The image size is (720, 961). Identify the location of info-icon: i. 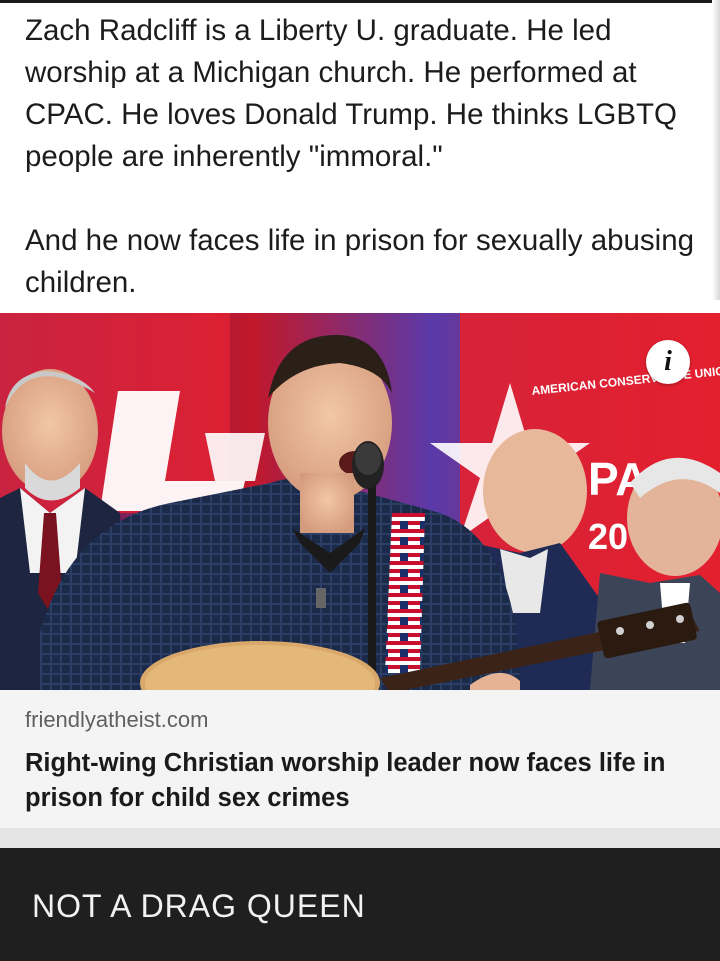
(668, 362).